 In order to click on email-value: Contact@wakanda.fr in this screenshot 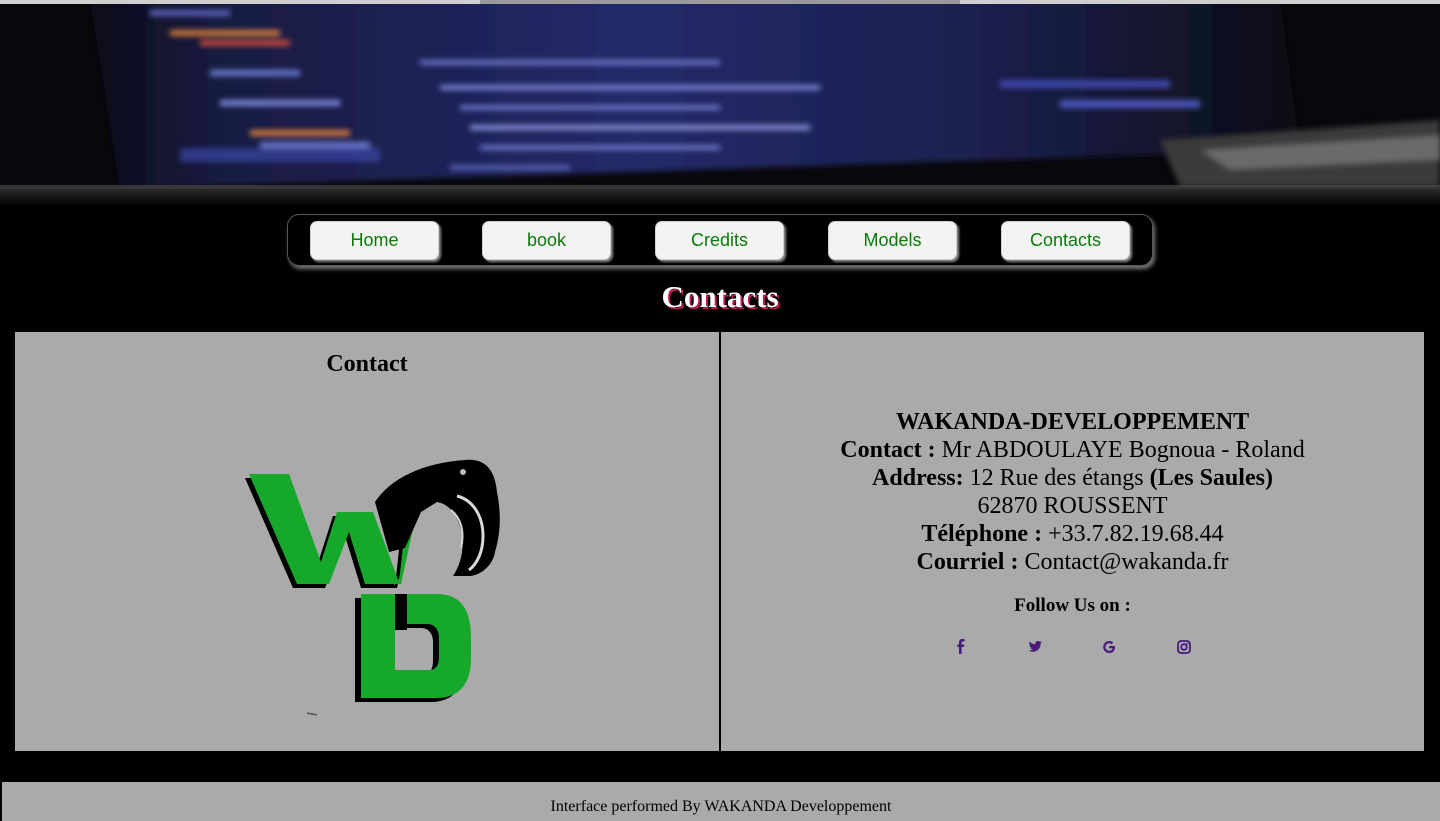, I will do `click(1126, 562)`.